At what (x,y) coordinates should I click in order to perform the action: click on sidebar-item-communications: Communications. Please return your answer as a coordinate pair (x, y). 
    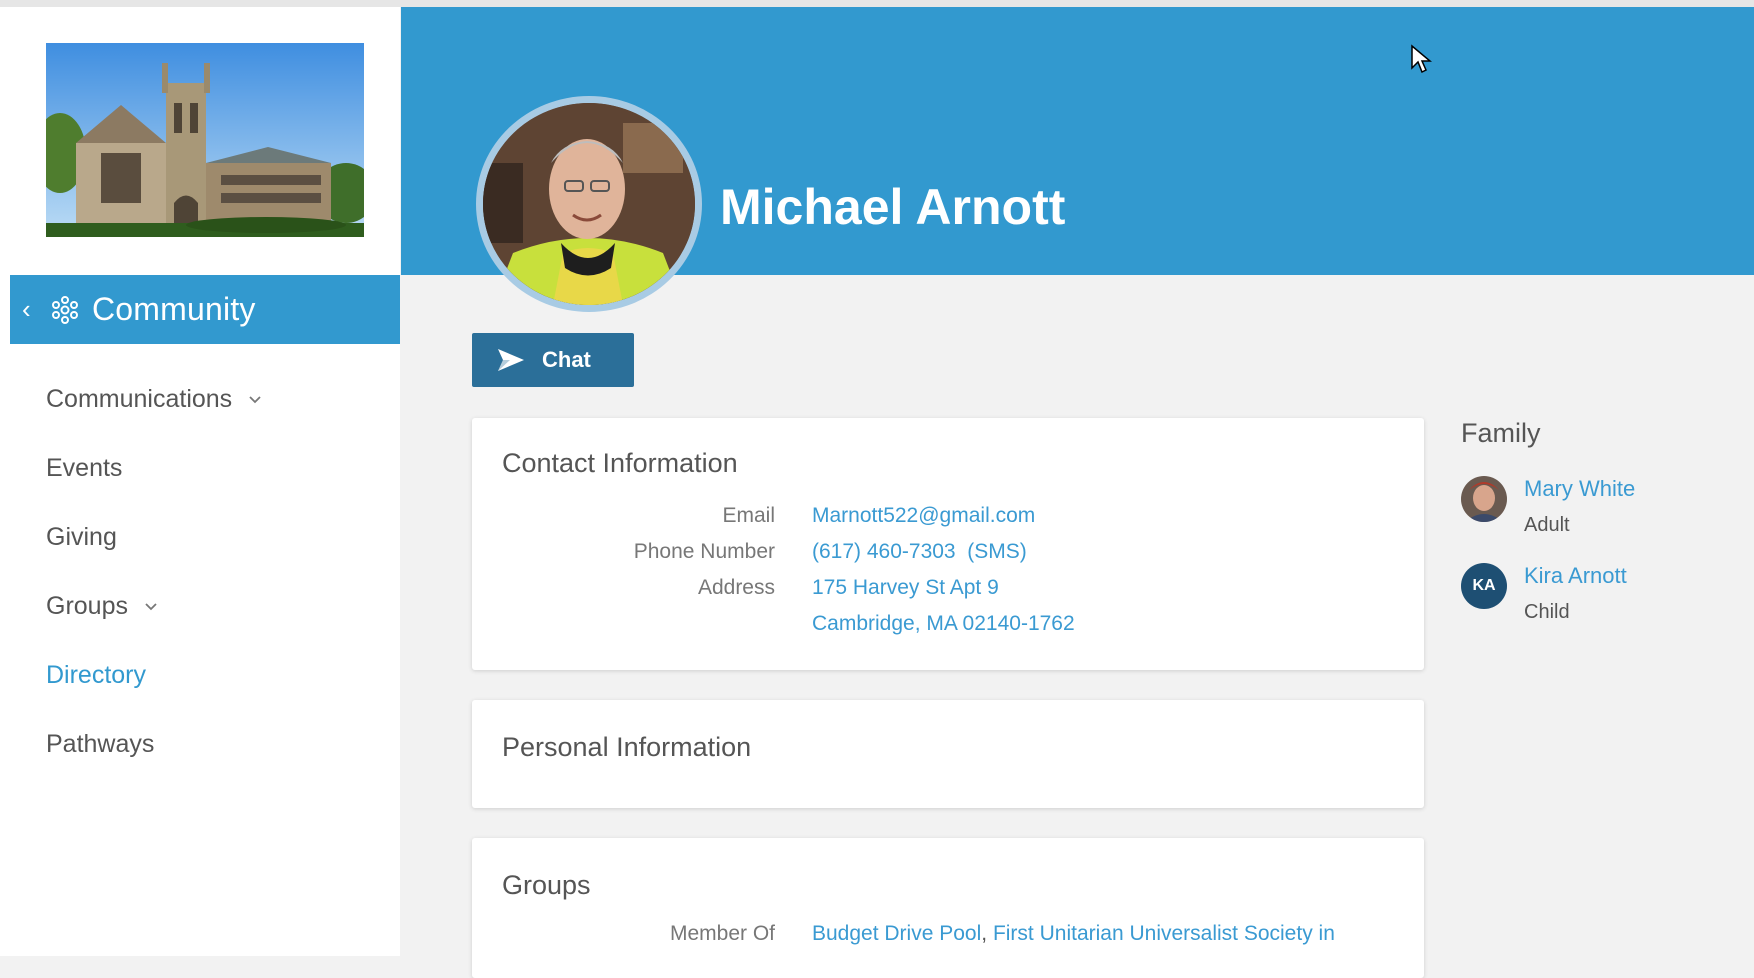
    Looking at the image, I should click on (200, 399).